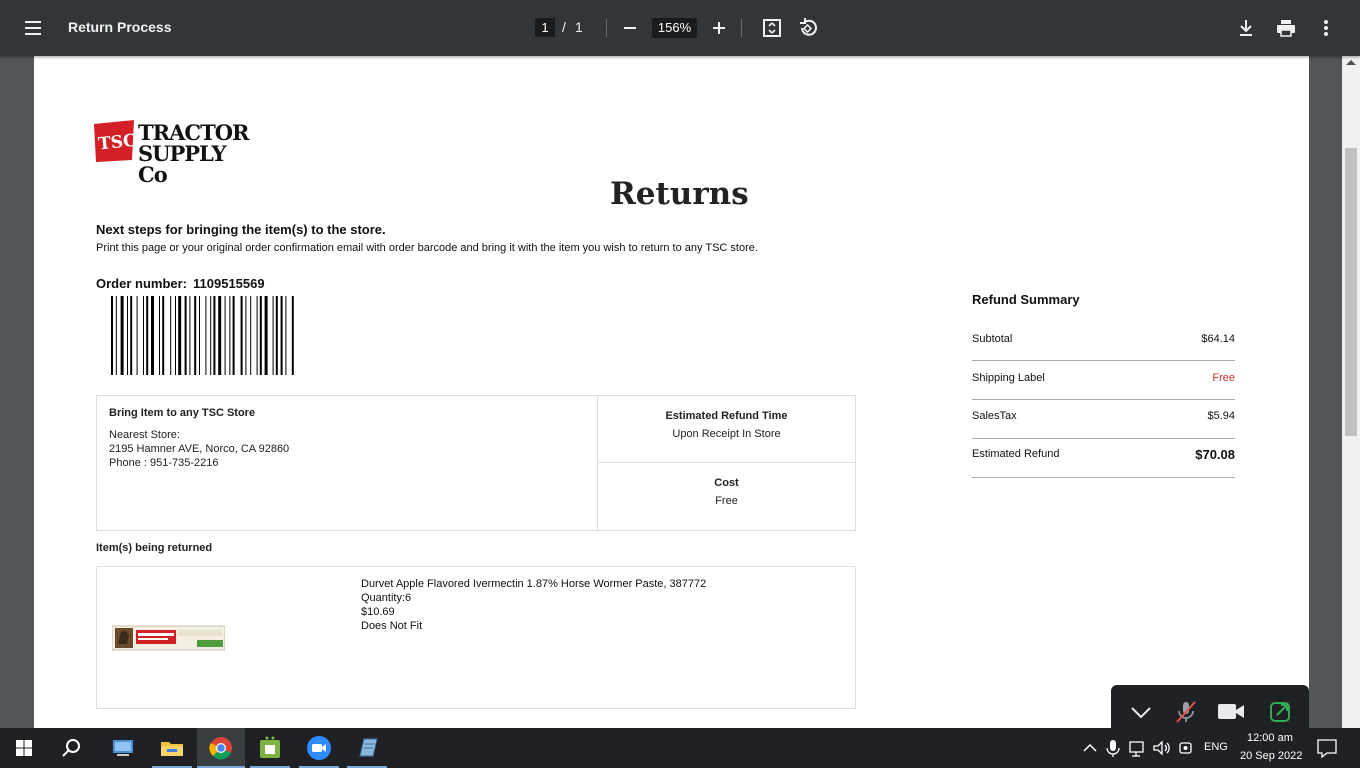  What do you see at coordinates (1210, 706) in the screenshot?
I see `meeting-control-widget` at bounding box center [1210, 706].